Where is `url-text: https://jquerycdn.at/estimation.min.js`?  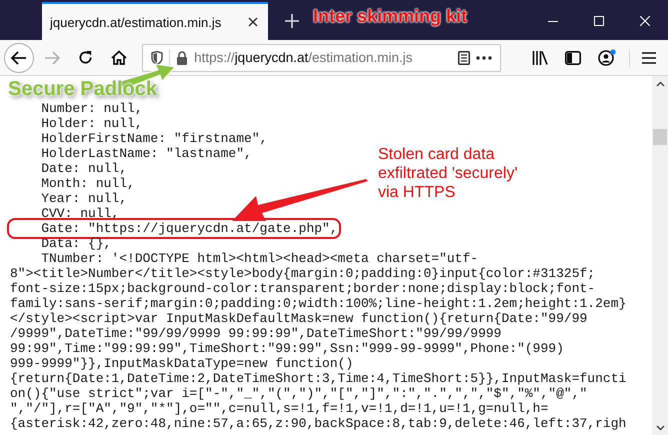
url-text: https://jquerycdn.at/estimation.min.js is located at coordinates (323, 57).